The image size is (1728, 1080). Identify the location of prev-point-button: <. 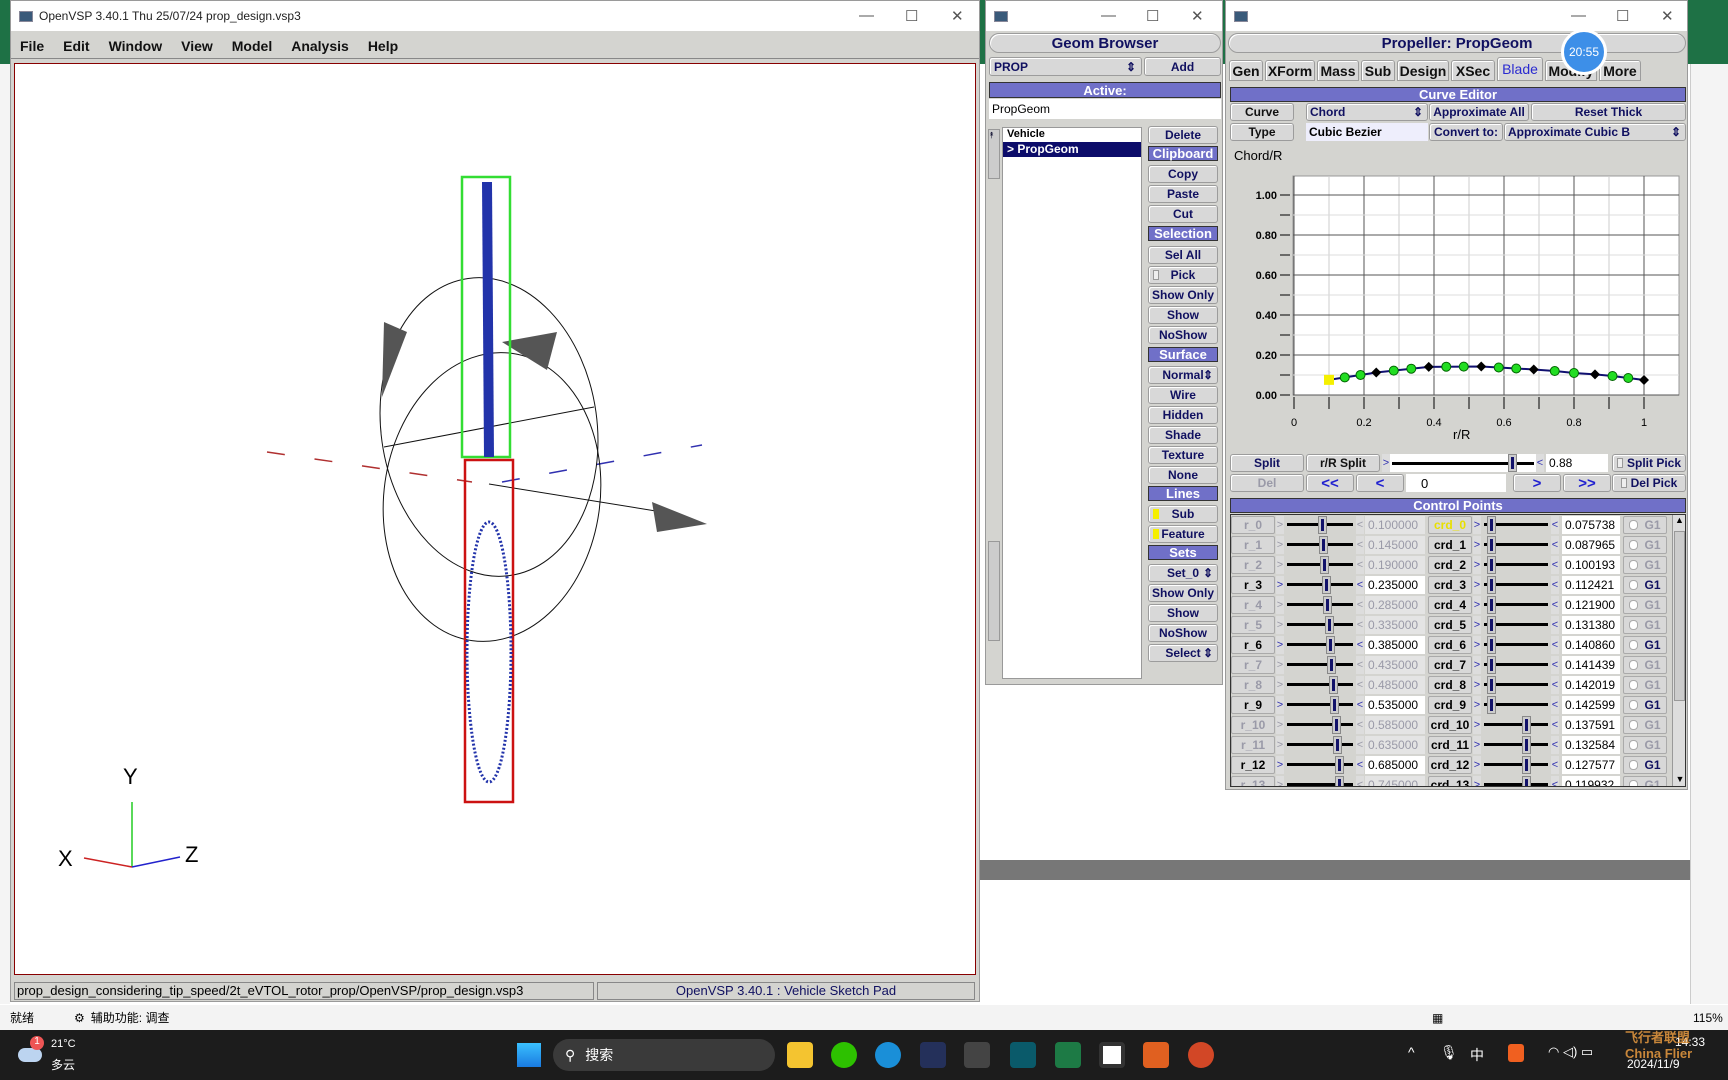
(1380, 483).